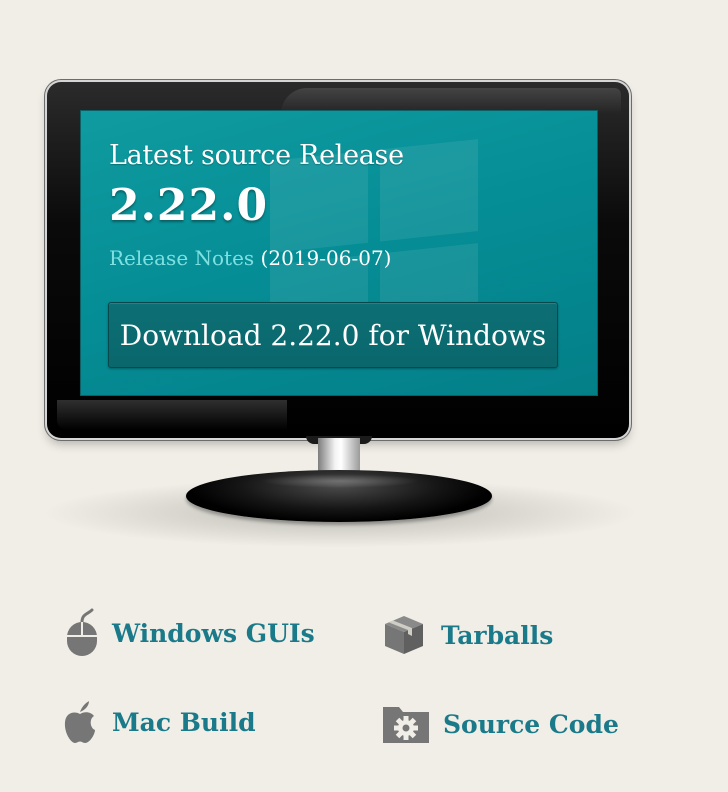 This screenshot has height=792, width=728. What do you see at coordinates (531, 724) in the screenshot?
I see `source-code-label: Source Code` at bounding box center [531, 724].